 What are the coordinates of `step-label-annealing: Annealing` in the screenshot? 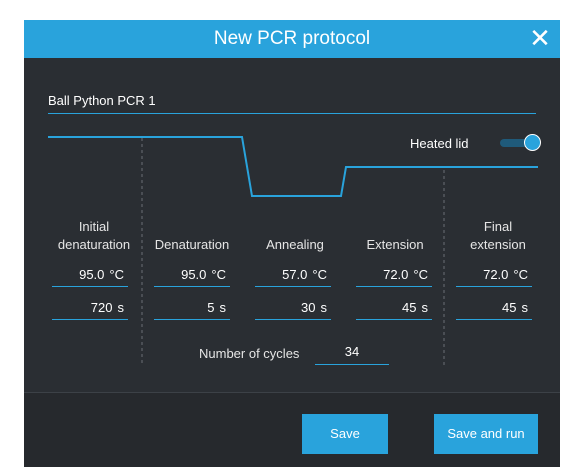 It's located at (295, 244).